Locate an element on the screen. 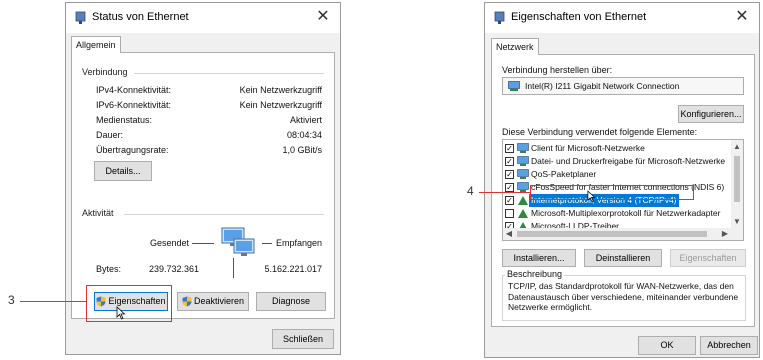 Image resolution: width=763 pixels, height=360 pixels. callout-number-3: 3 is located at coordinates (11, 300).